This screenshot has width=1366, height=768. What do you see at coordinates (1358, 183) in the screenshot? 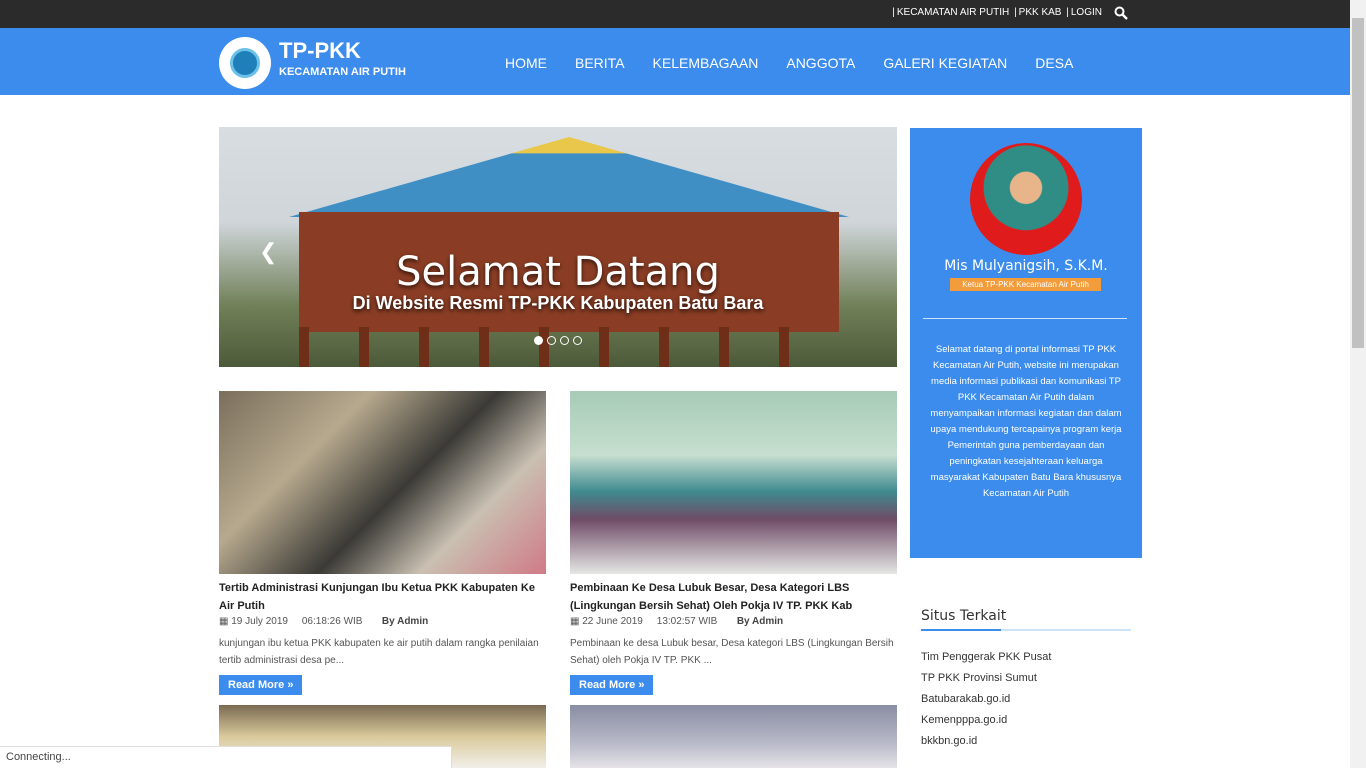
I see `scrollbar-thumb` at bounding box center [1358, 183].